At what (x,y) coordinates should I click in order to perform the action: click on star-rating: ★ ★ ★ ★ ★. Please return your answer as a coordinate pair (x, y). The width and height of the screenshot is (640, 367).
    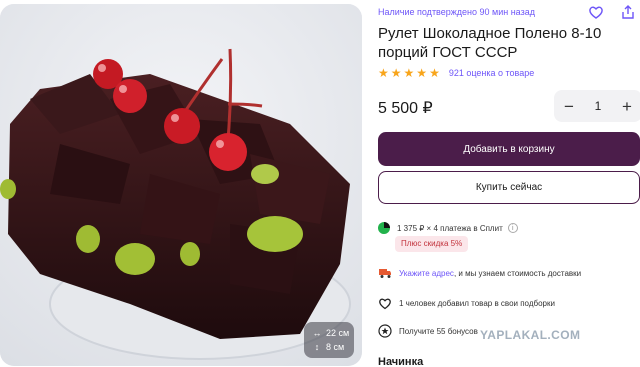
    Looking at the image, I should click on (409, 73).